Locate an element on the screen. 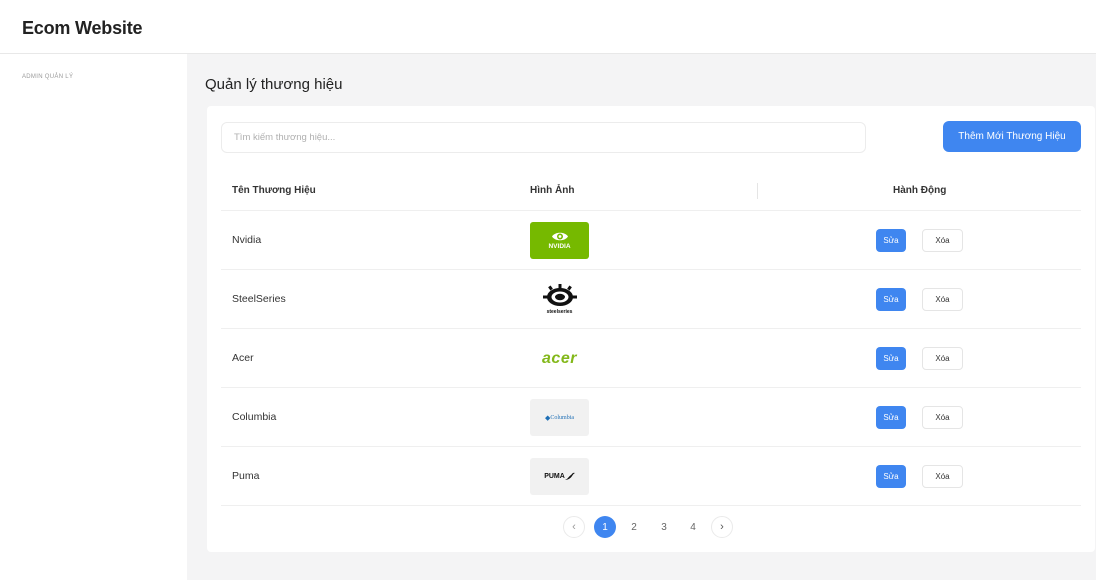 The height and width of the screenshot is (580, 1096). table-row: Nvidia NVIDIA Sửa Xóa is located at coordinates (651, 240).